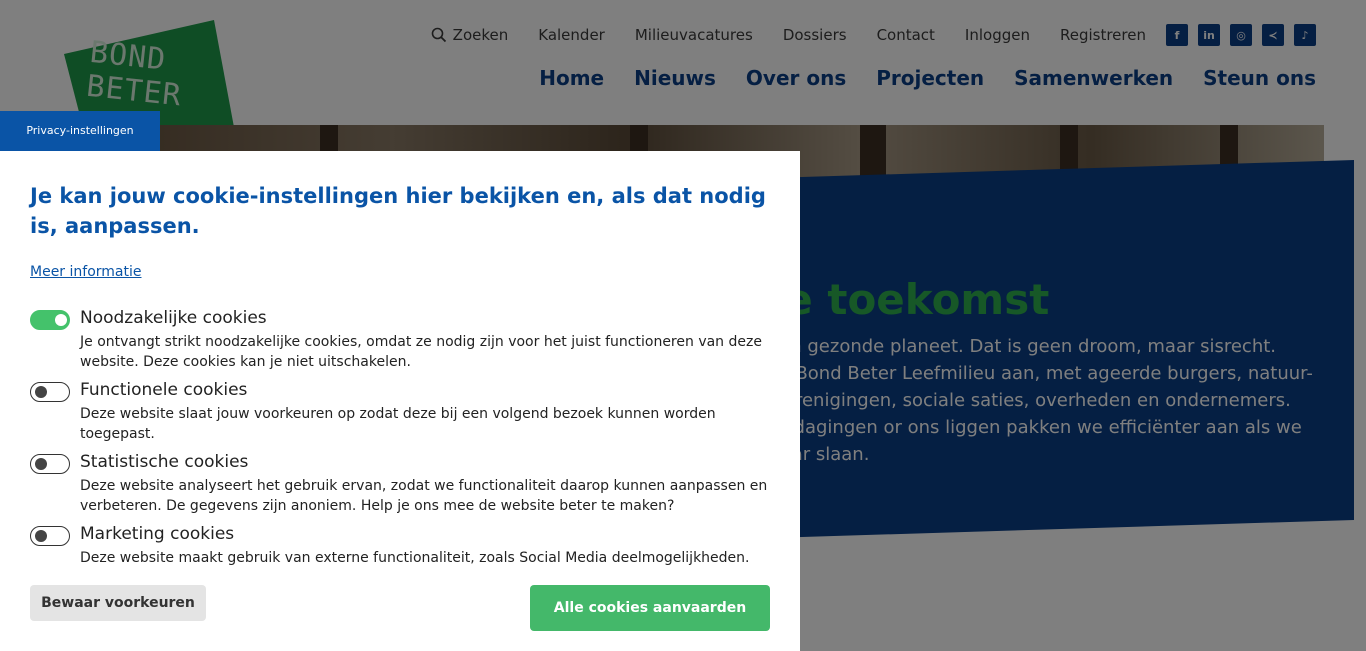  I want to click on more-info-link: Meer informatie, so click(86, 272).